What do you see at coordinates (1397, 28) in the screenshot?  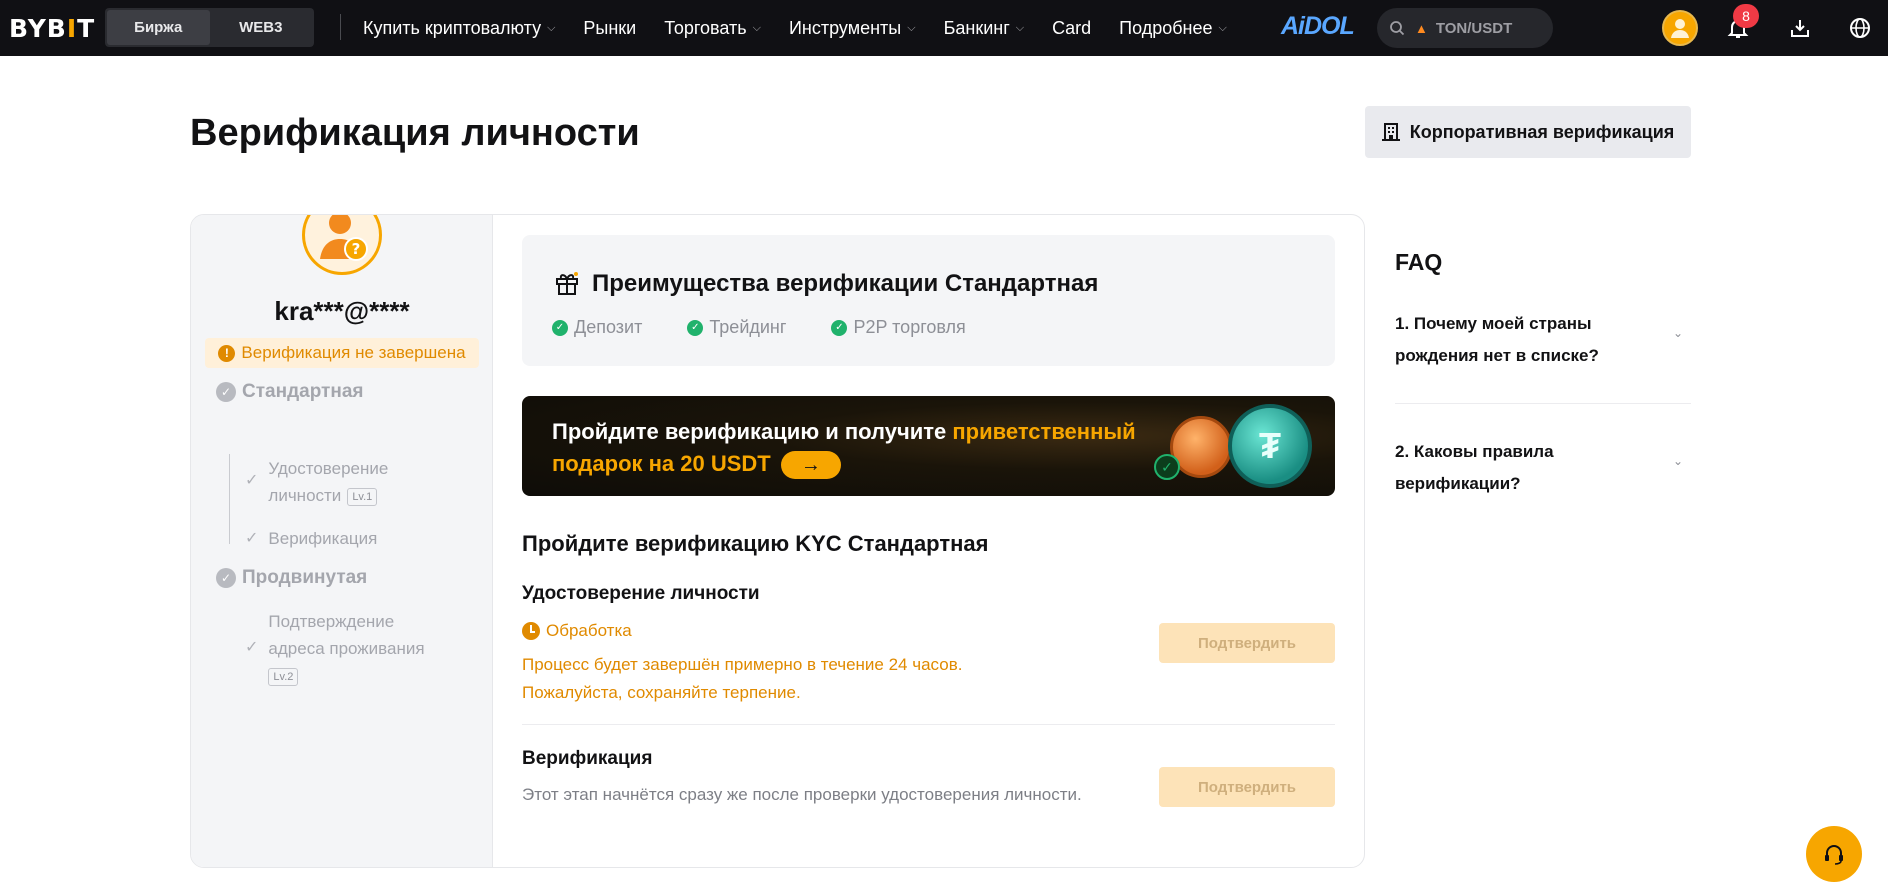 I see `search-icon` at bounding box center [1397, 28].